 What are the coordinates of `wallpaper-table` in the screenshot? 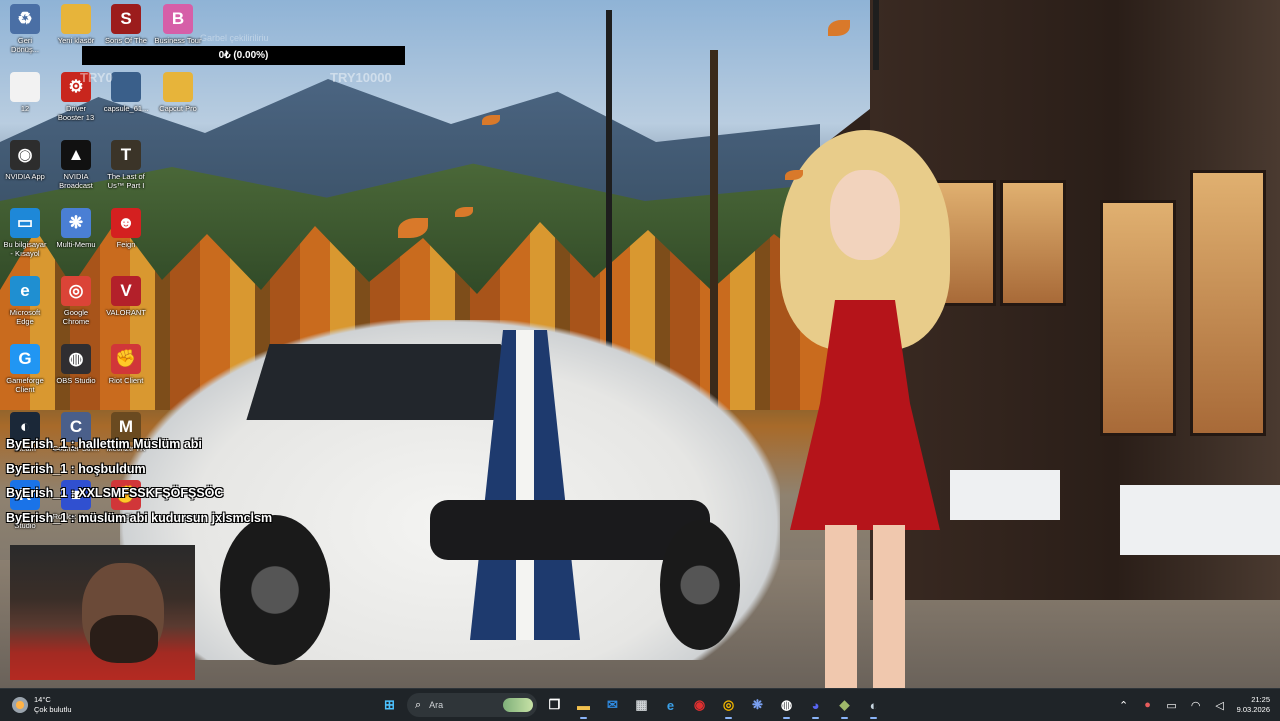 It's located at (1200, 520).